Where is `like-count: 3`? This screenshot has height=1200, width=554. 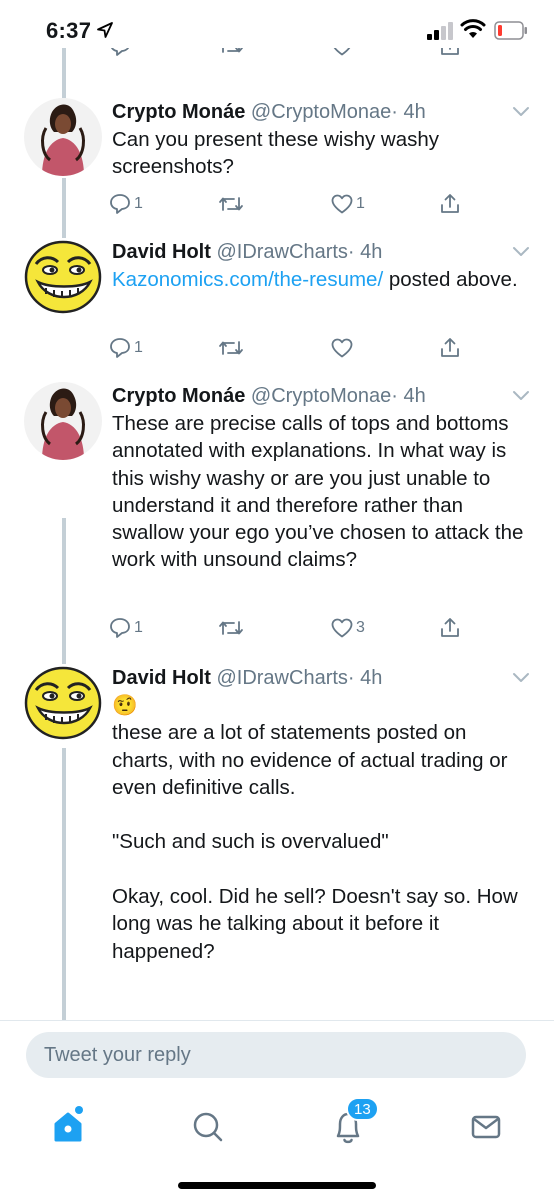 like-count: 3 is located at coordinates (360, 627).